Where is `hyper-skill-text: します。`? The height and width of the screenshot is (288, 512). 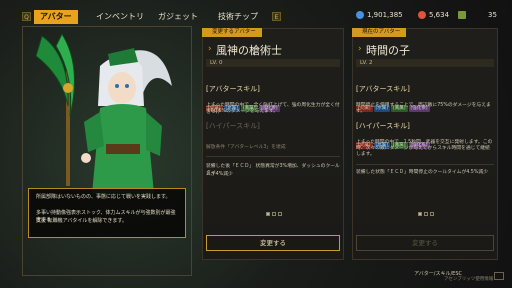
hyper-skill-text: します。 is located at coordinates (365, 154).